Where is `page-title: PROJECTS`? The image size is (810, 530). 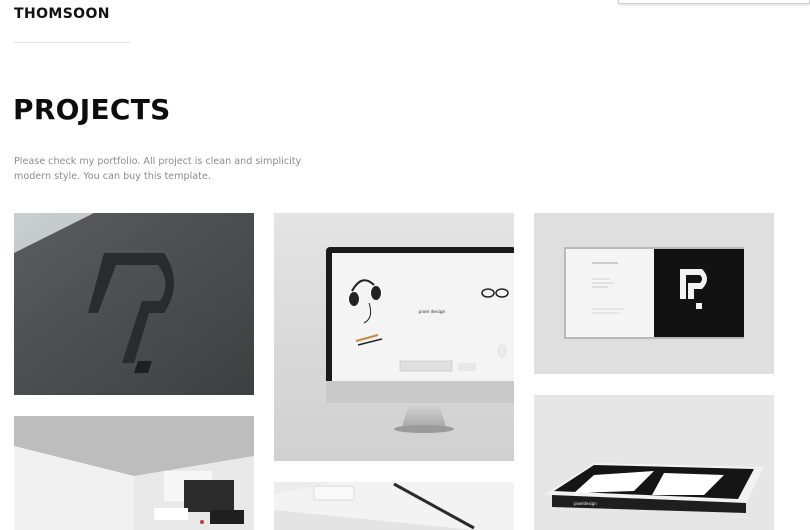 page-title: PROJECTS is located at coordinates (92, 109).